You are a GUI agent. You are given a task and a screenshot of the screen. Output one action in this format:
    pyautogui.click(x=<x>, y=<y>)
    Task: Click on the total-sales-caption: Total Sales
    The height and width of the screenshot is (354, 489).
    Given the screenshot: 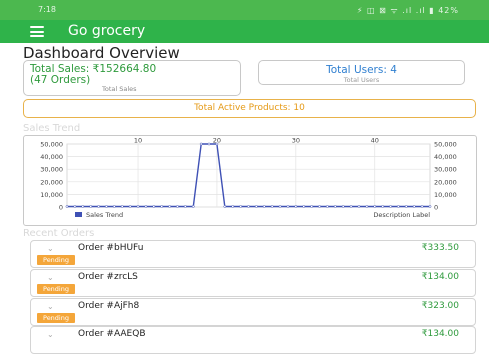 What is the action you would take?
    pyautogui.click(x=119, y=89)
    